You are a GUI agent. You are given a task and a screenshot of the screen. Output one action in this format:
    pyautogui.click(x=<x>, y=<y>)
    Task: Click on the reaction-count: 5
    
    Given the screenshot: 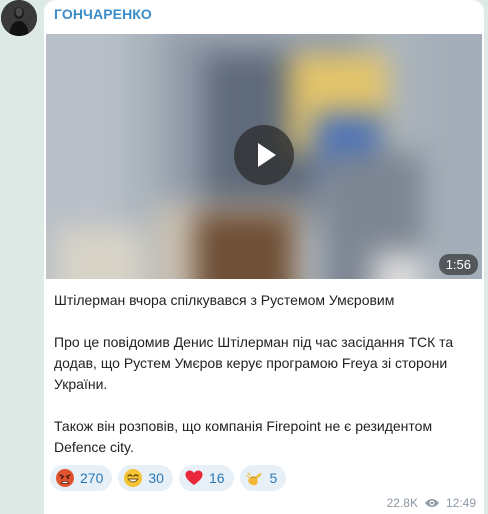 What is the action you would take?
    pyautogui.click(x=273, y=478)
    